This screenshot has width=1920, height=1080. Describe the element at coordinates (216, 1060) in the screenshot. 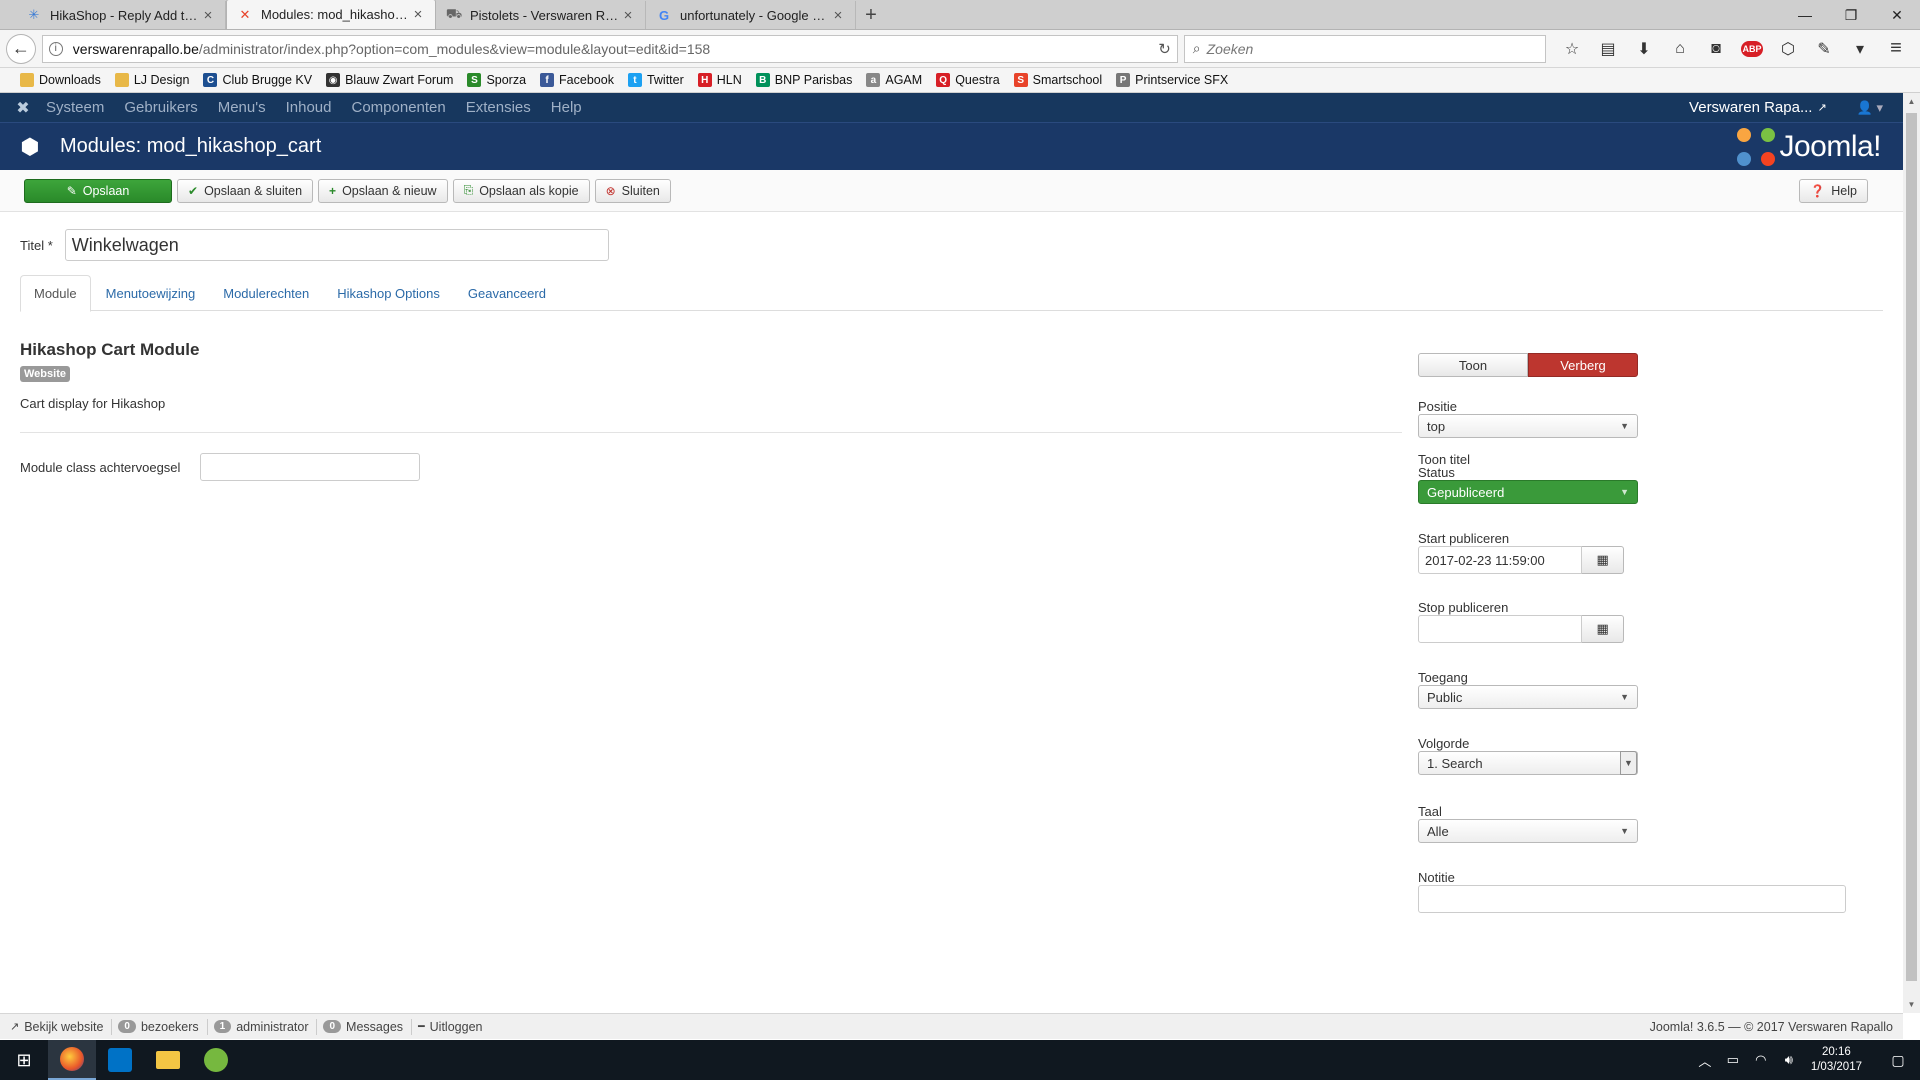

I see `utorrent-taskbar-icon` at that location.